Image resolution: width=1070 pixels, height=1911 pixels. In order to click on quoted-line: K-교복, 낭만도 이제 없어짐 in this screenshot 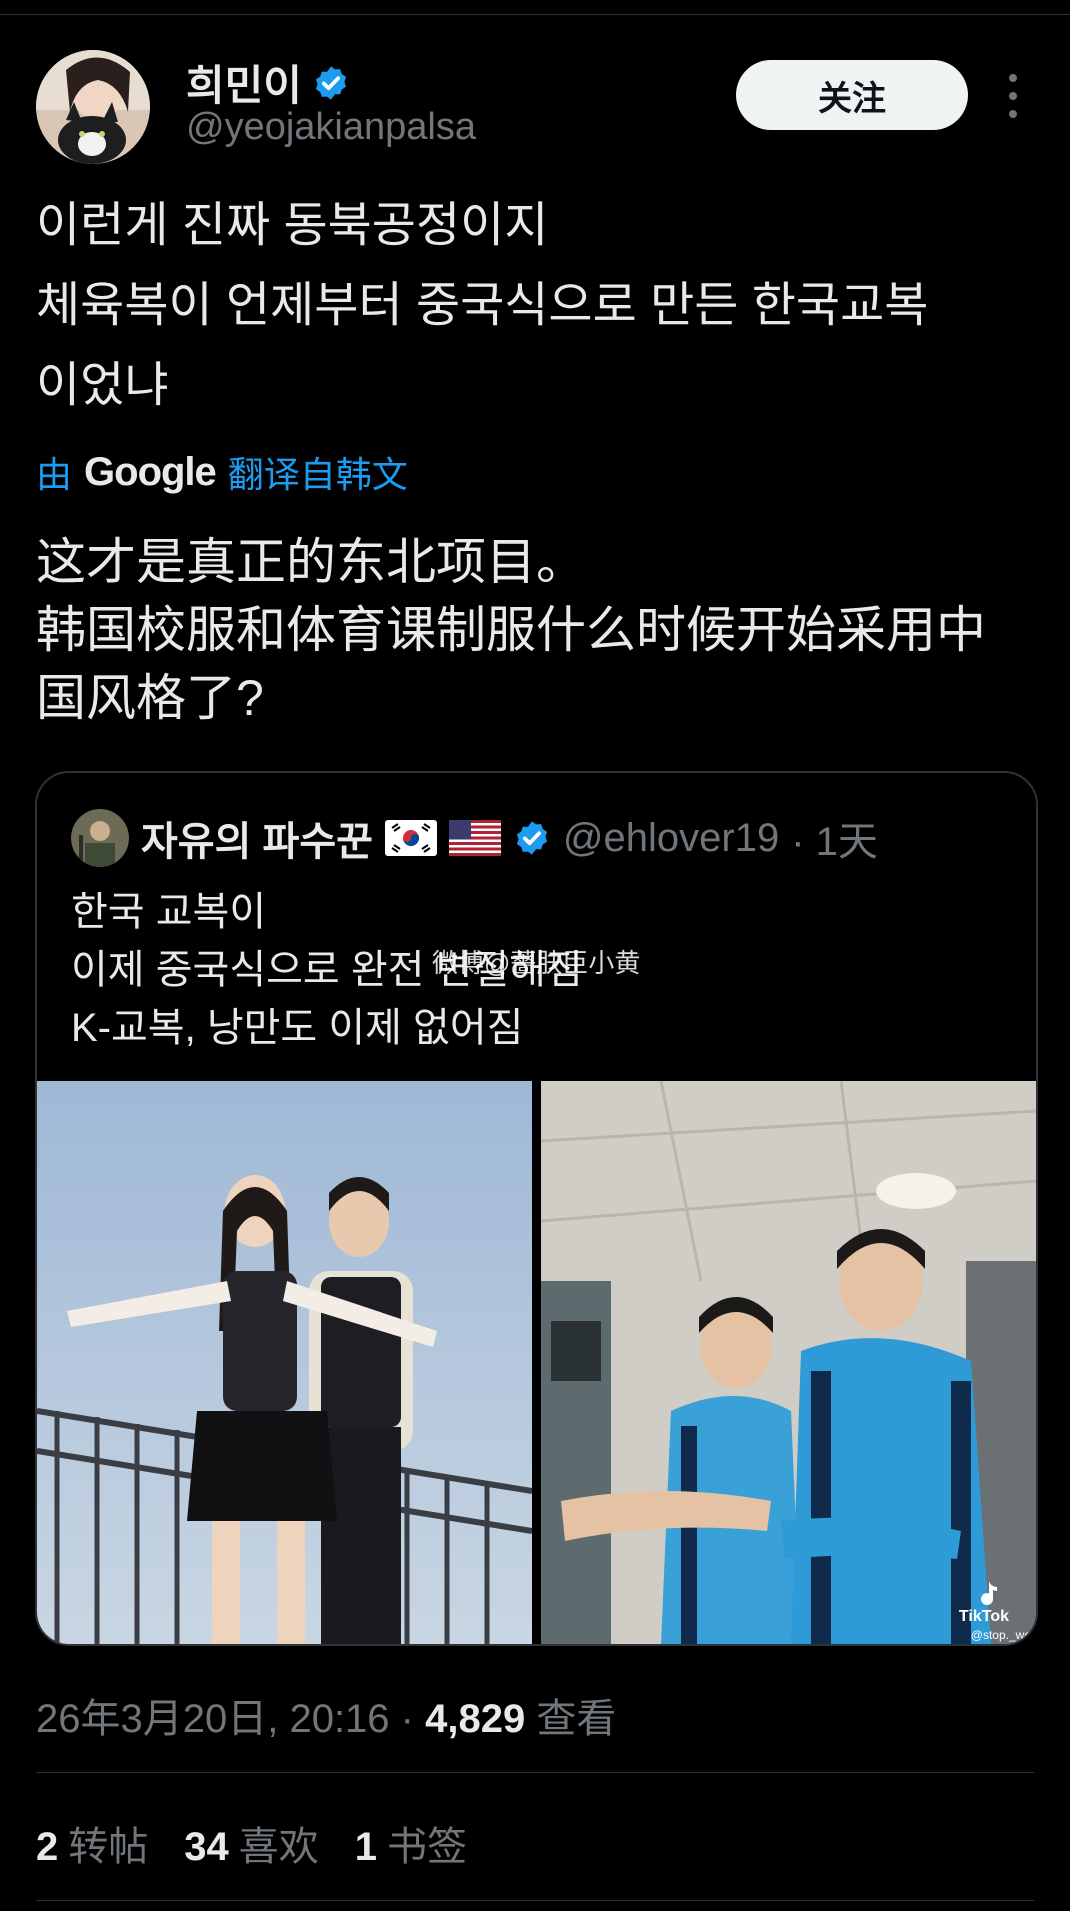, I will do `click(297, 1028)`.